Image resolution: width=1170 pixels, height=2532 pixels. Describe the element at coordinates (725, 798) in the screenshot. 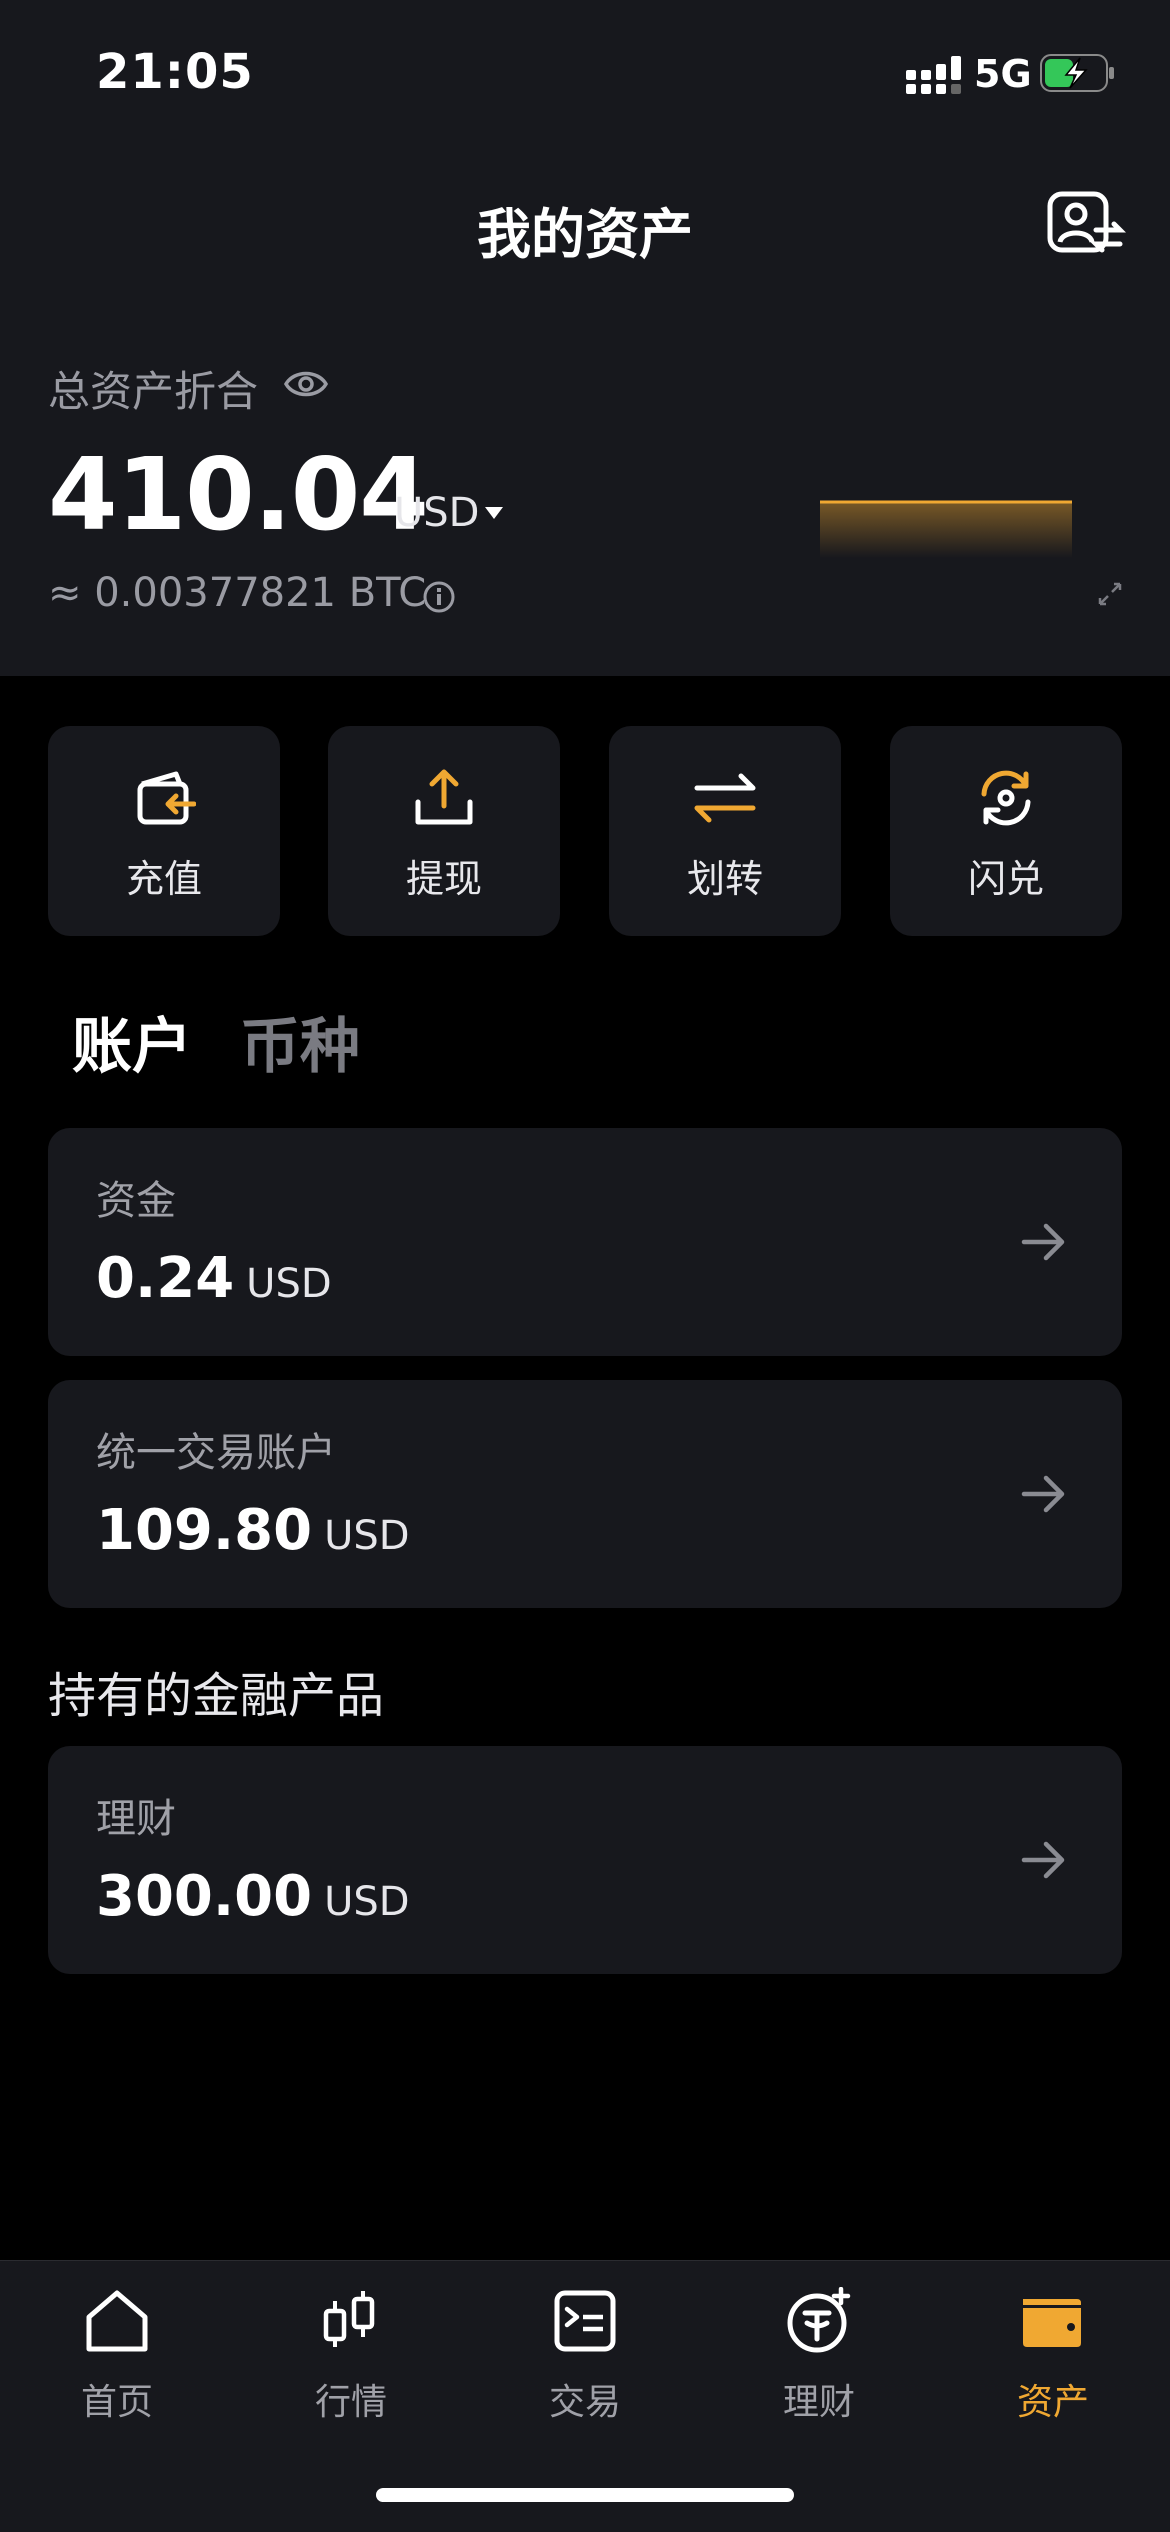

I see `transfer-icon` at that location.